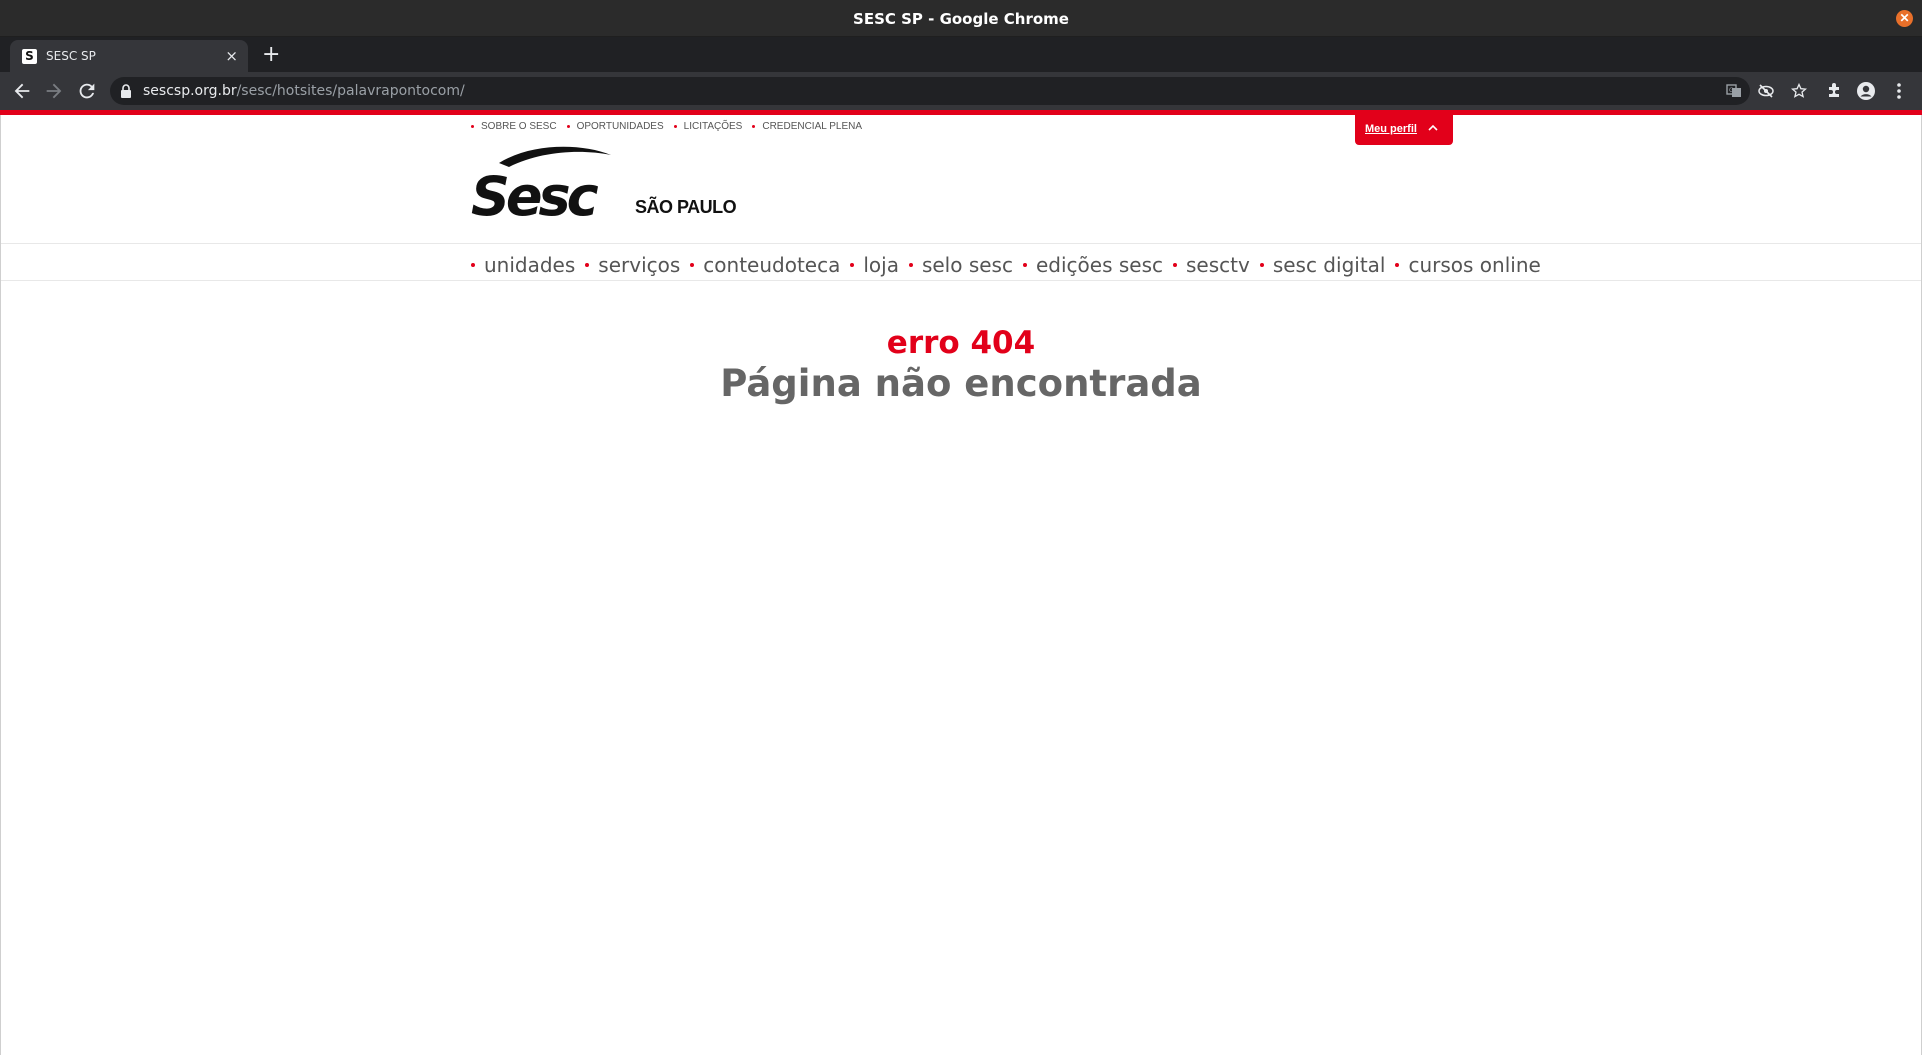  I want to click on topnav-item-credencial: CREDENCIAL PLENA, so click(807, 126).